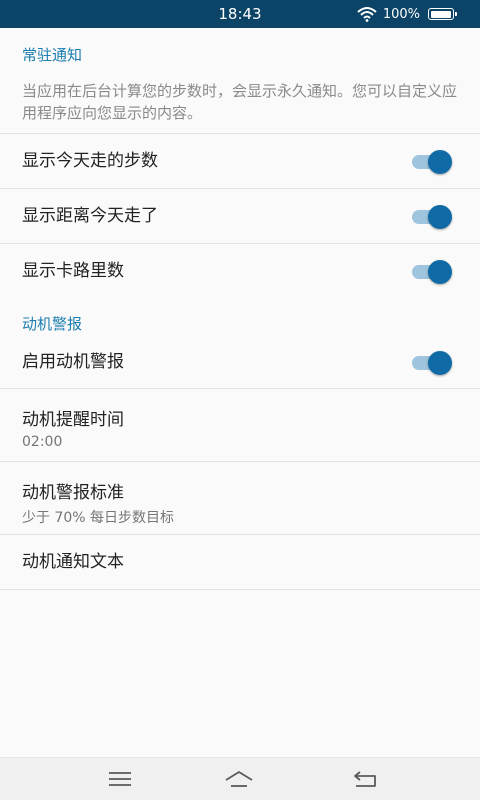  I want to click on setting-value: 02:00, so click(42, 442).